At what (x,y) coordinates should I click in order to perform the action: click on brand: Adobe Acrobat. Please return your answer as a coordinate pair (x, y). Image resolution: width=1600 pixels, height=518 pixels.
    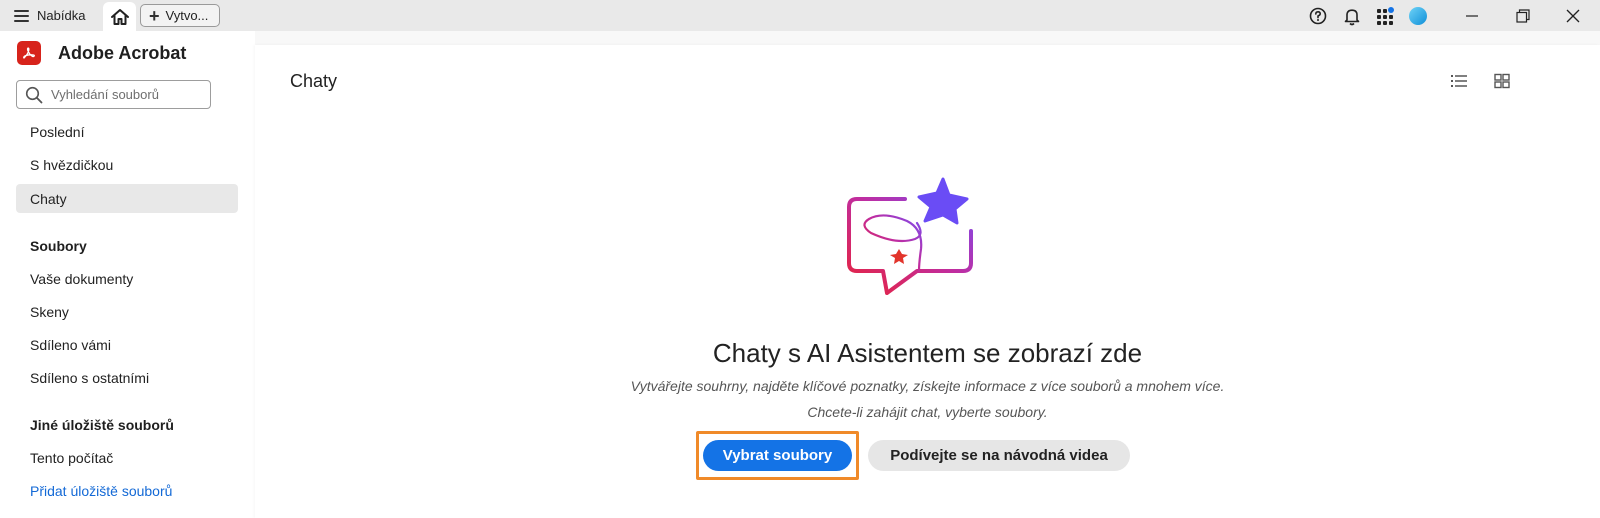
    Looking at the image, I should click on (101, 53).